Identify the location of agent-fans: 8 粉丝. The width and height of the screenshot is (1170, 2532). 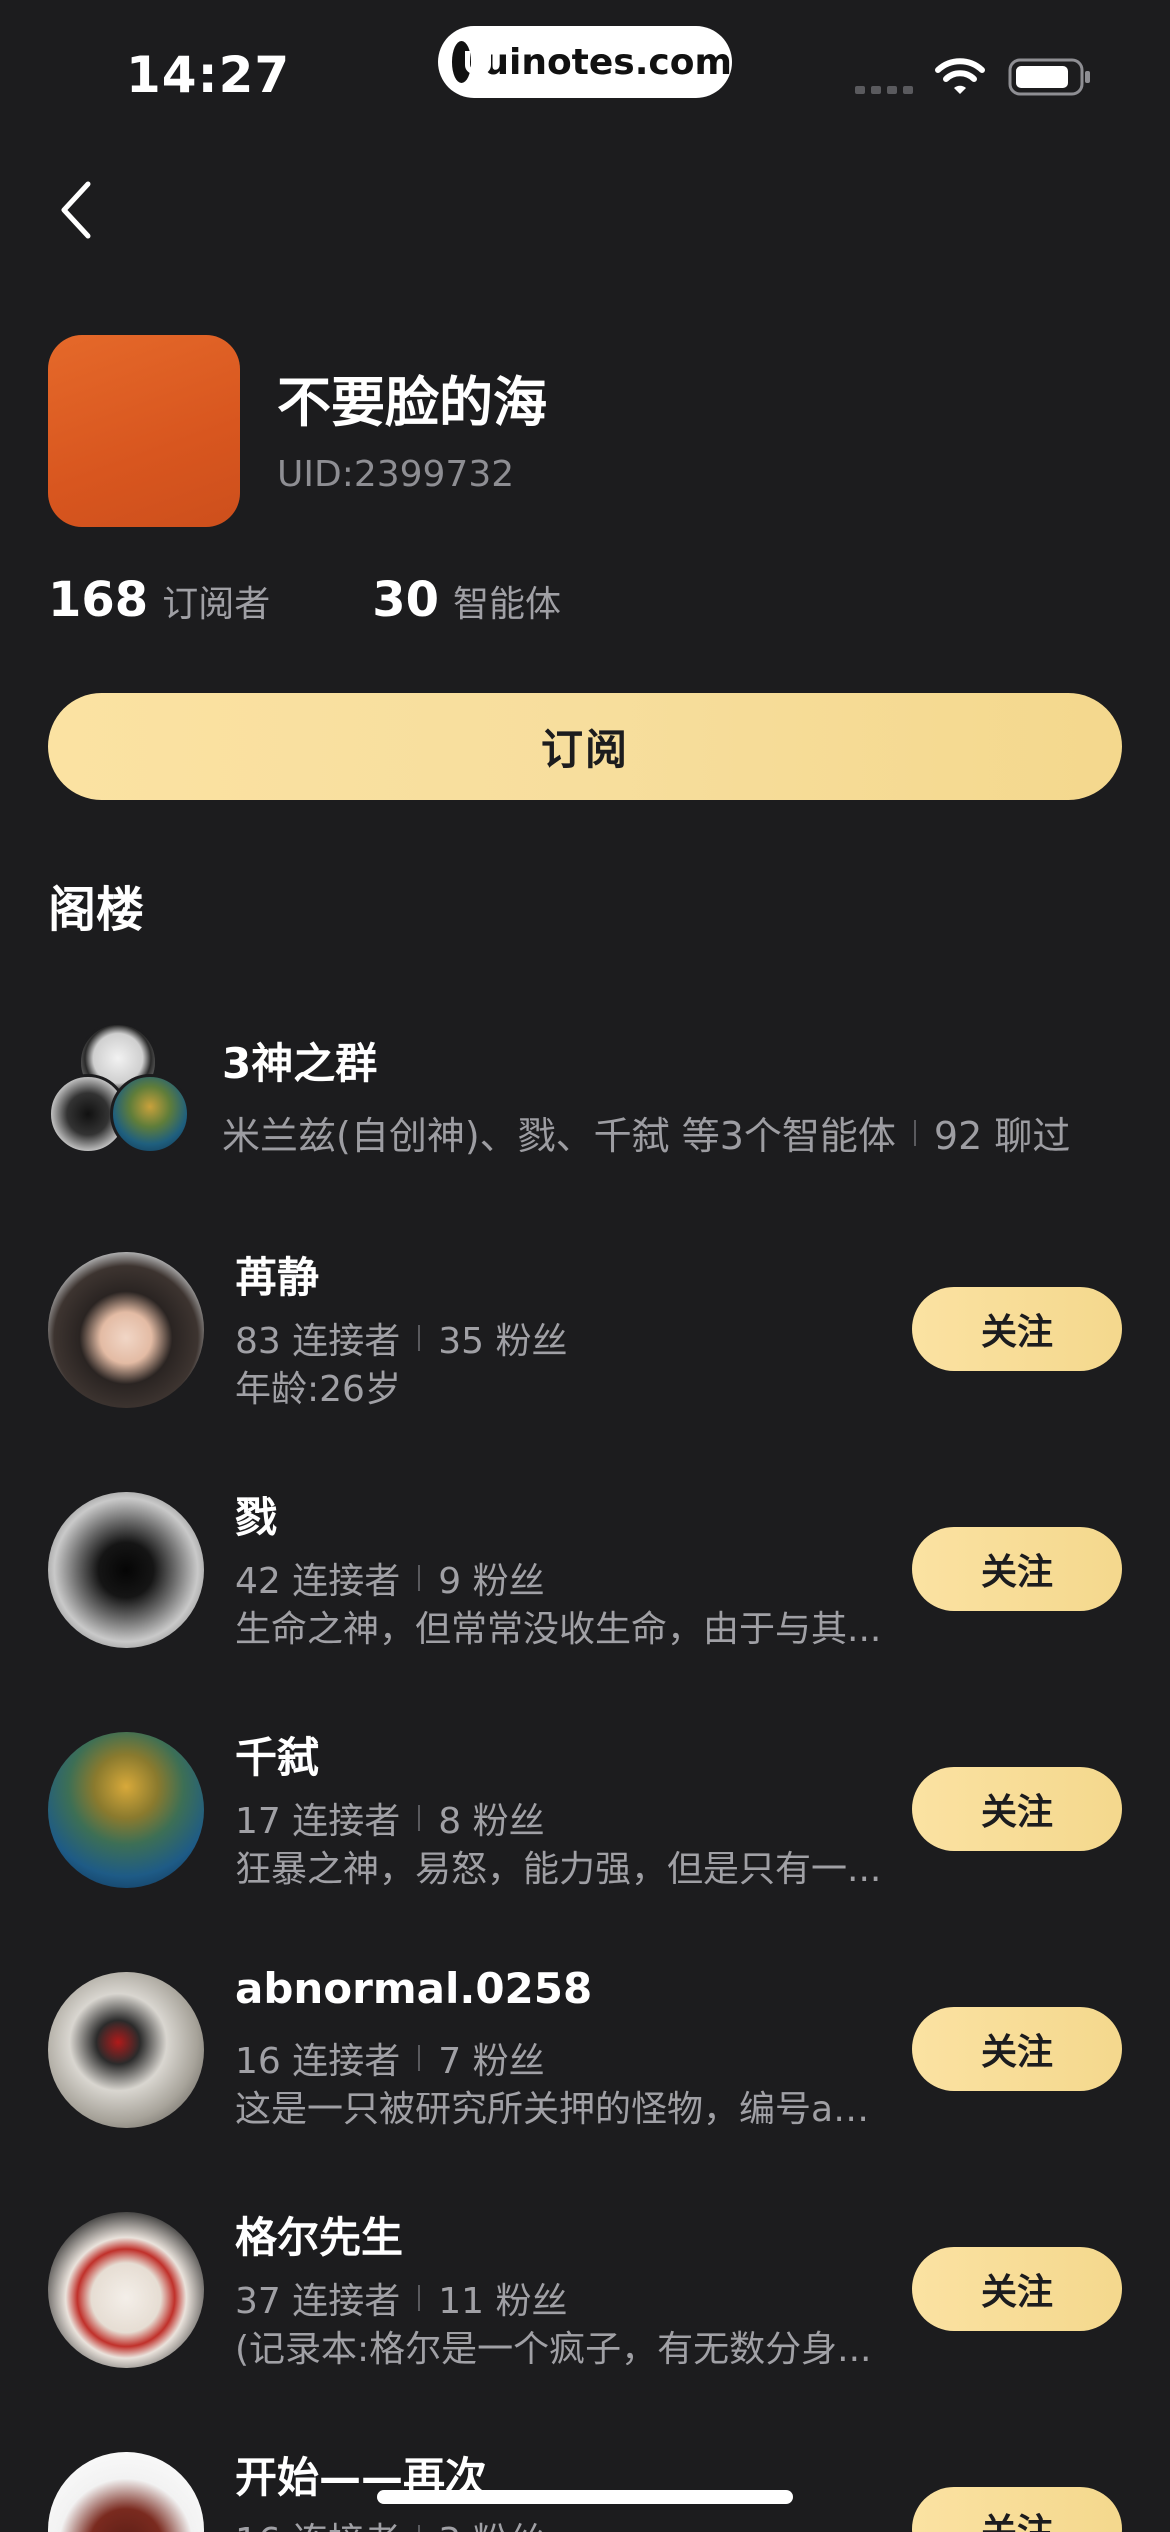
(491, 1821).